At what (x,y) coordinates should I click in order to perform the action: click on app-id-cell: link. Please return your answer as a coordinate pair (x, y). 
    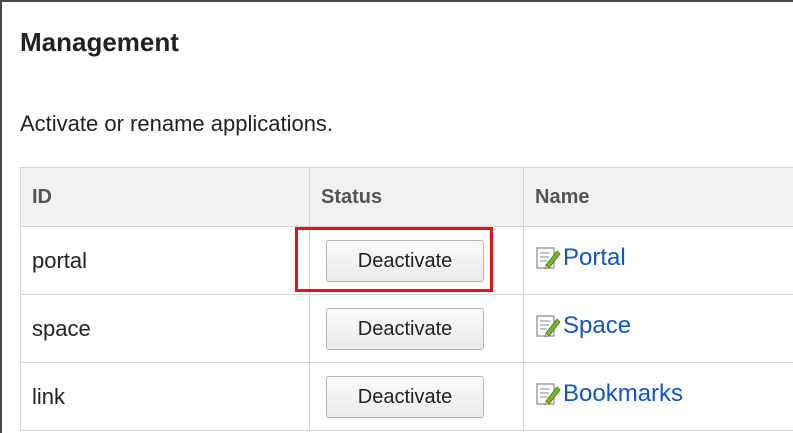
    Looking at the image, I should click on (165, 396).